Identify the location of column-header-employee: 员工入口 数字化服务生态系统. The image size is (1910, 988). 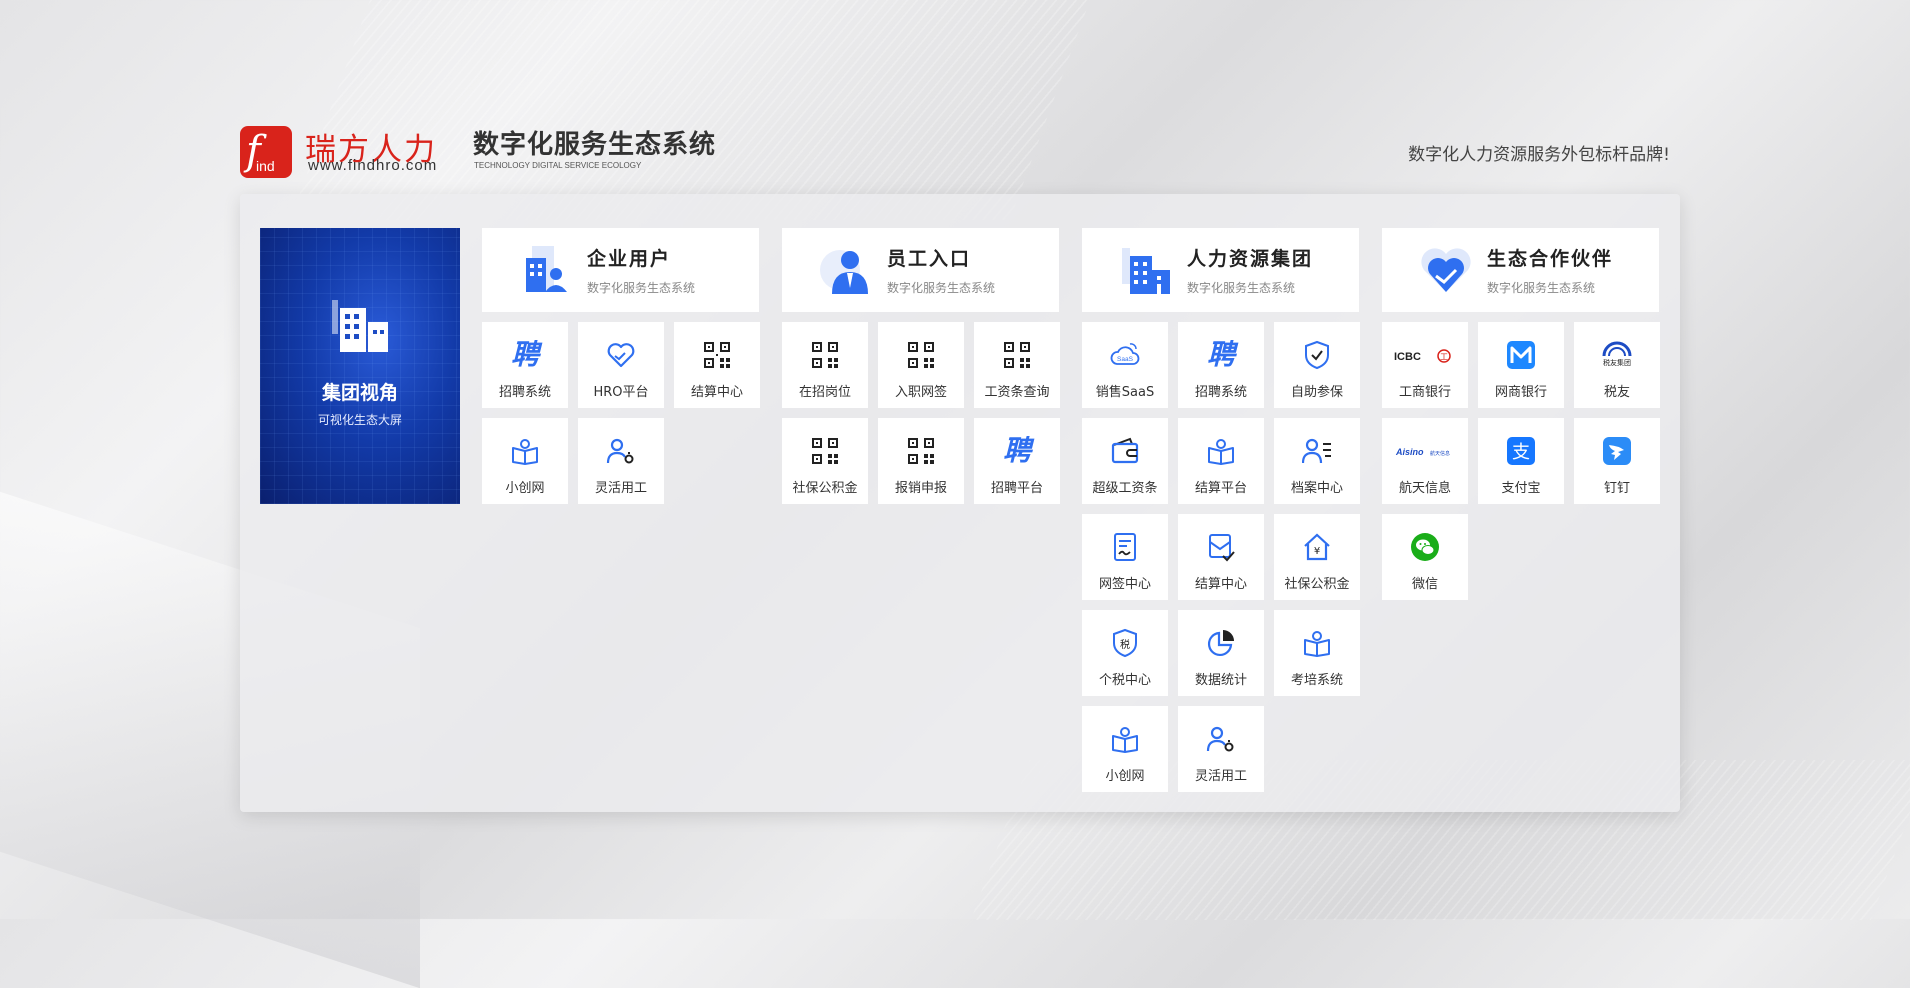
(920, 270).